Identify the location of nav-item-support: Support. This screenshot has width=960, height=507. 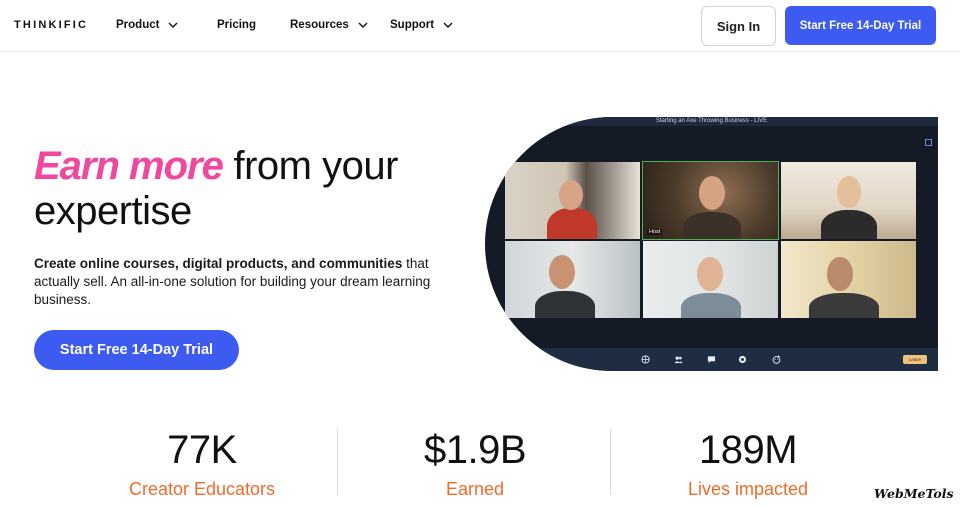
(422, 25).